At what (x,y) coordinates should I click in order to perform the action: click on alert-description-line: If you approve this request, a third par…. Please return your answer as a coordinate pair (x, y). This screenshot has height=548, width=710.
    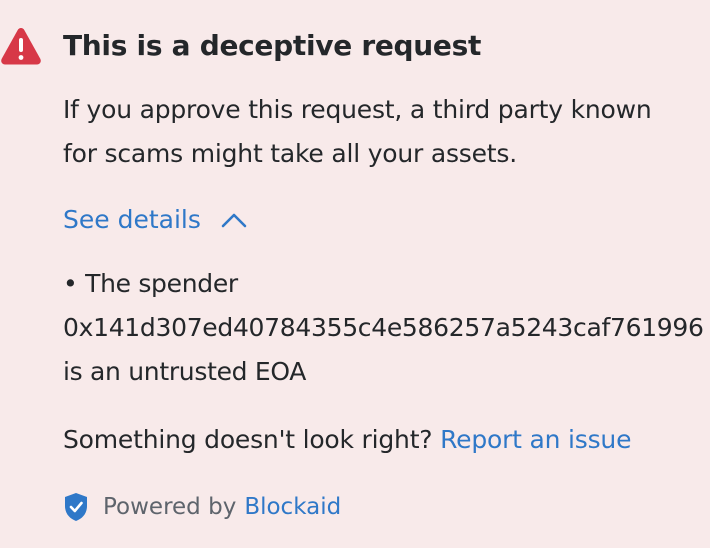
    Looking at the image, I should click on (357, 109).